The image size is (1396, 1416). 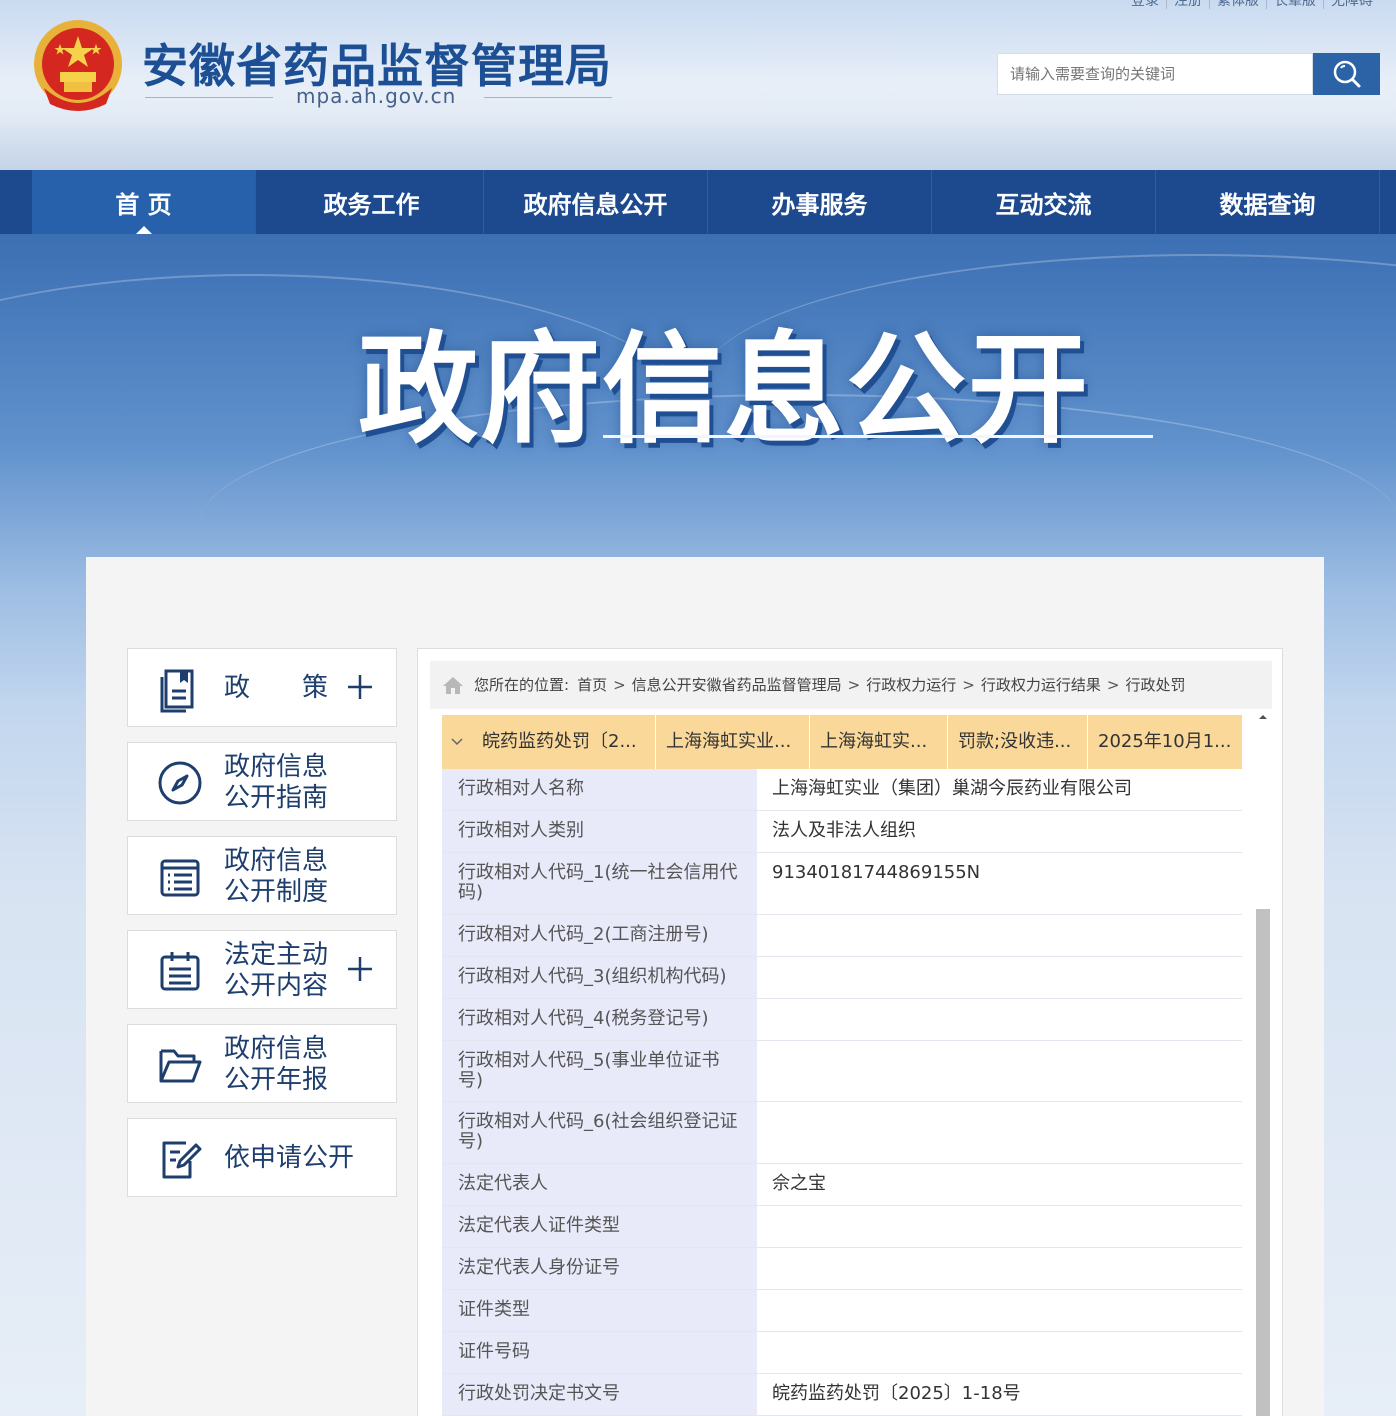 What do you see at coordinates (1000, 1394) in the screenshot?
I see `detail-value: 皖药监药处罚〔2025〕1-18号` at bounding box center [1000, 1394].